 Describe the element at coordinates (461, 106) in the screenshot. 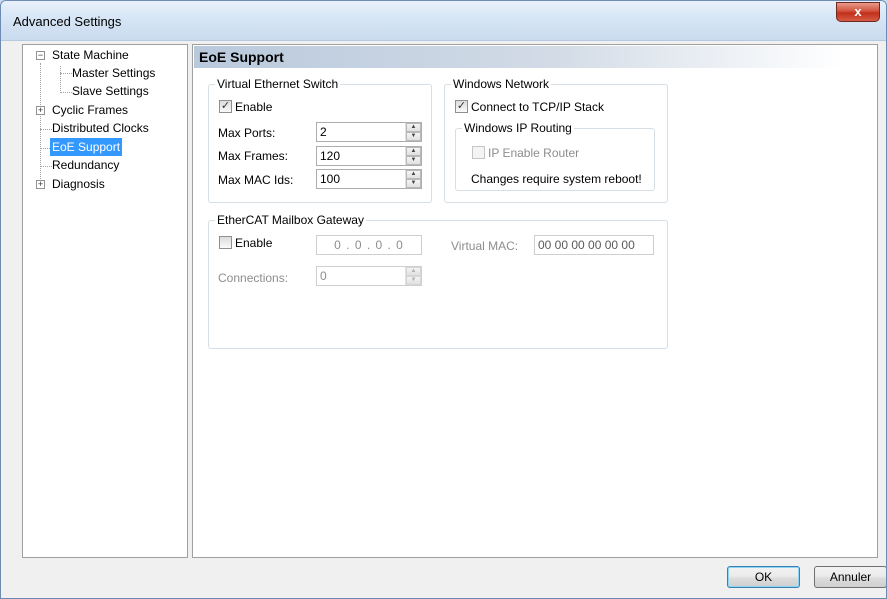

I see `connect-tcpip-checkbox: ✓` at that location.